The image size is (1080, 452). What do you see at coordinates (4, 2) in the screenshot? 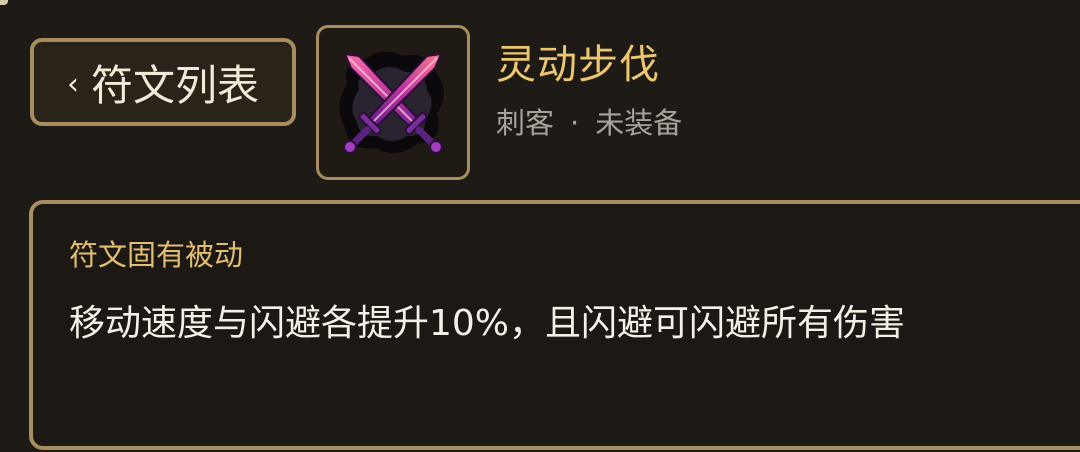
I see `corner-decoration` at bounding box center [4, 2].